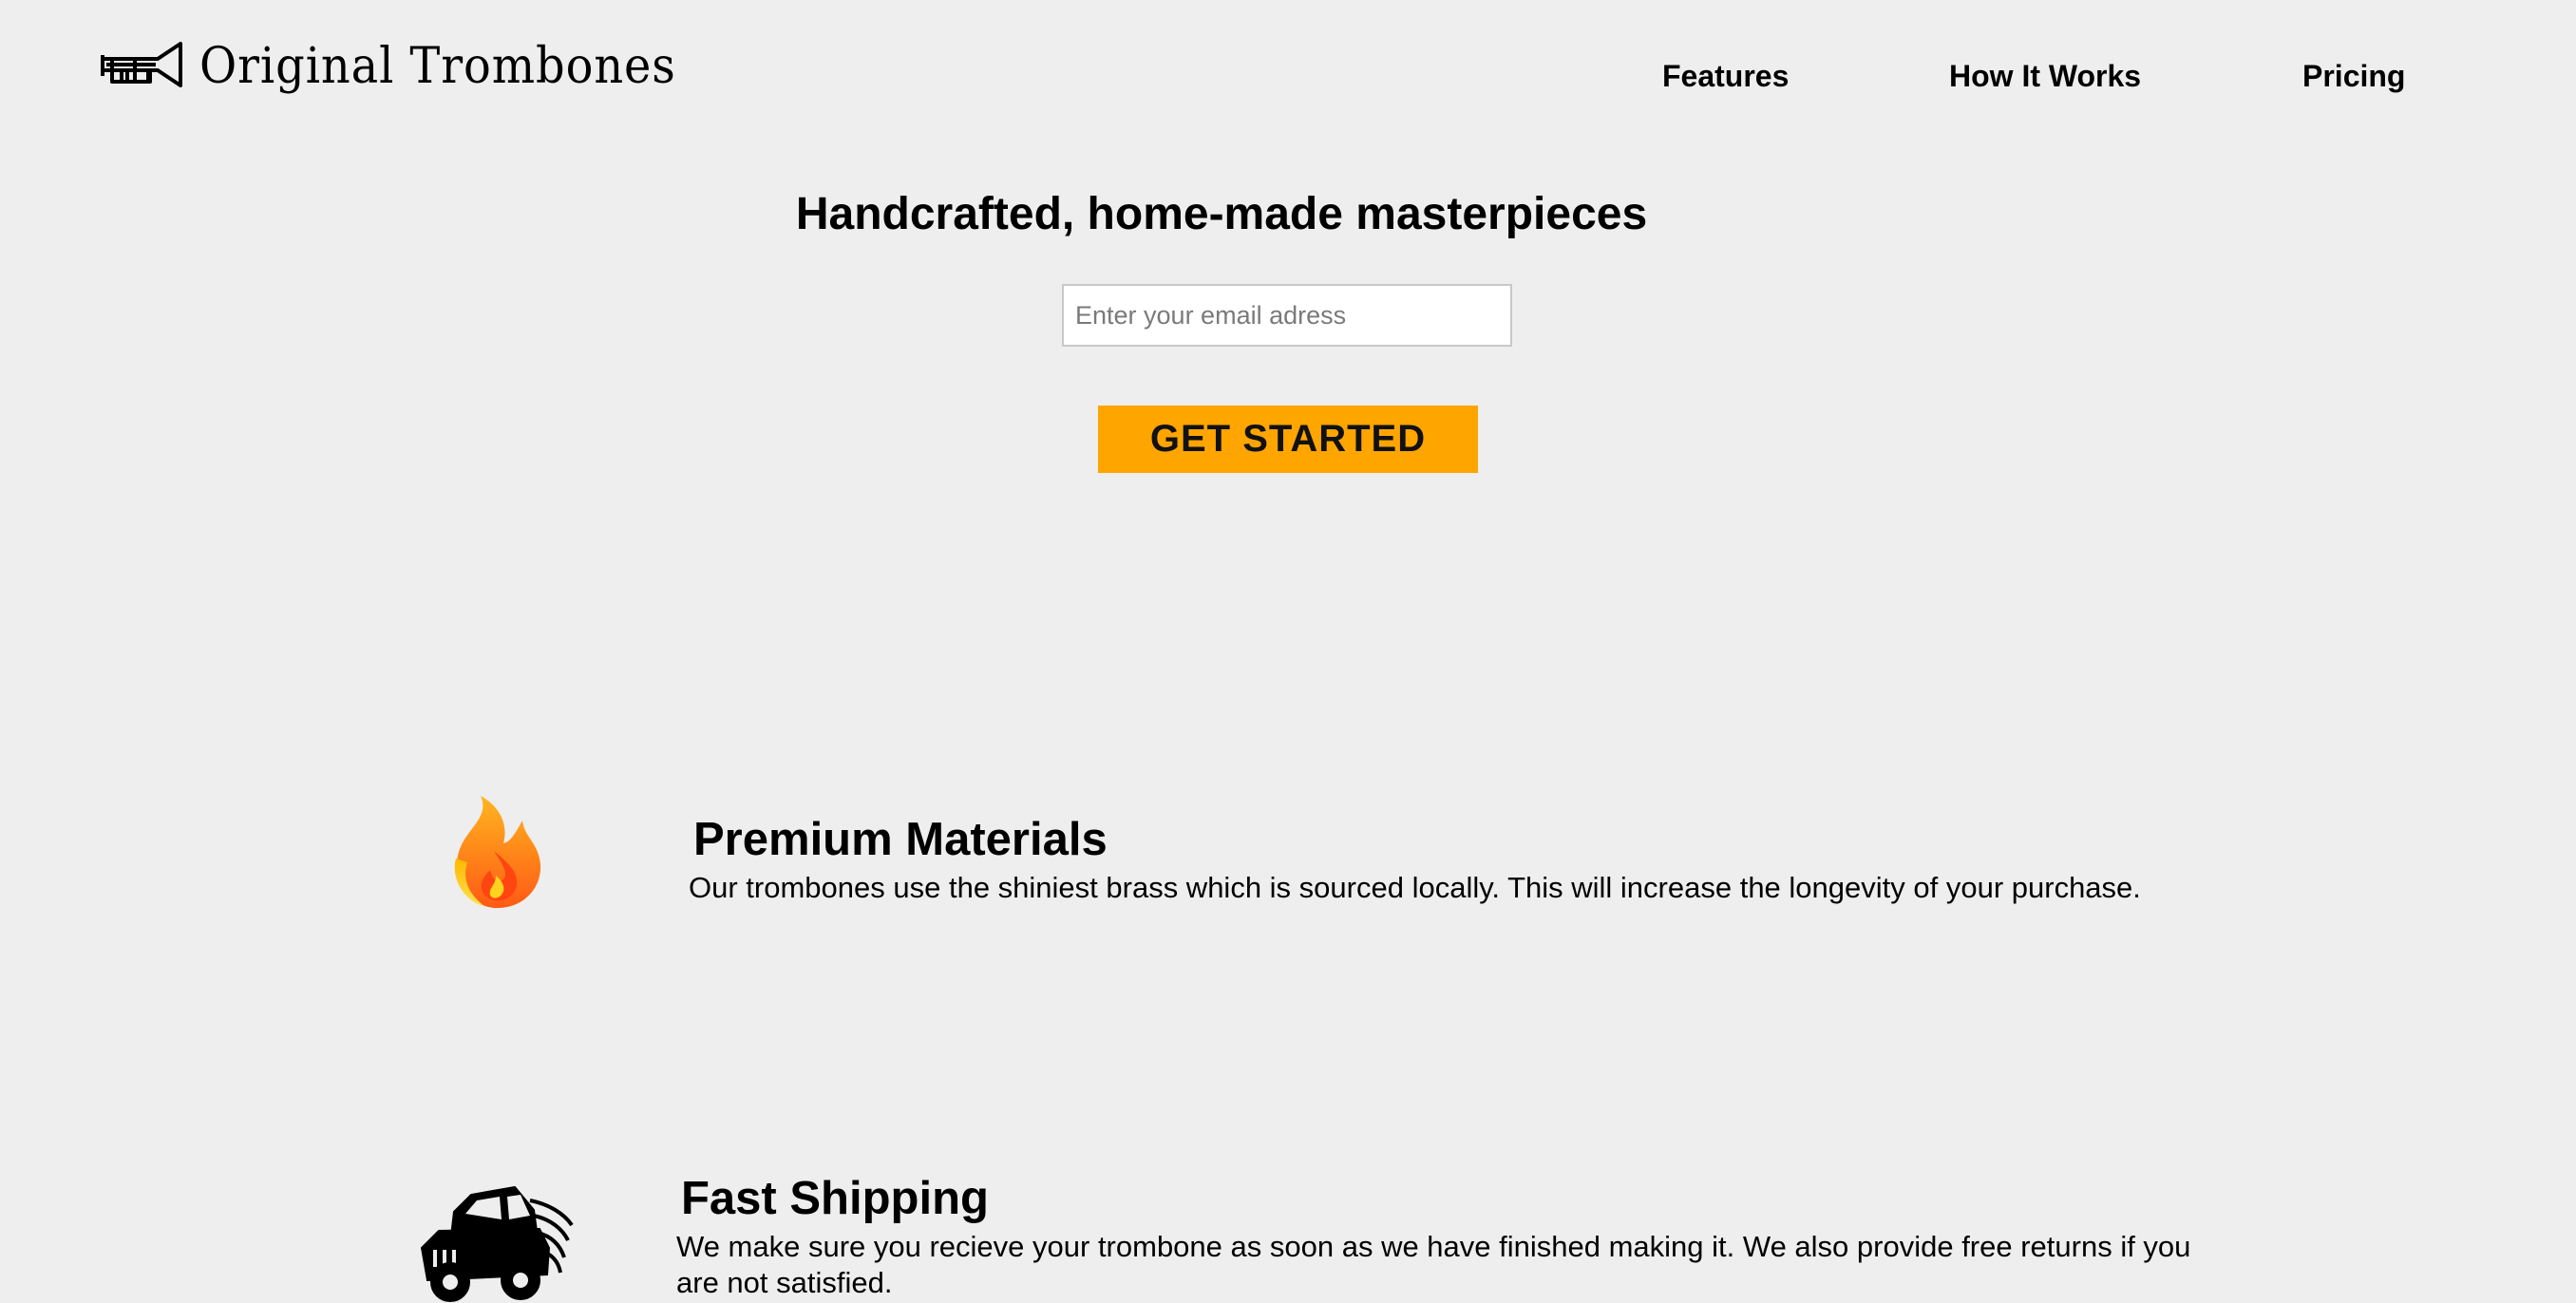 The height and width of the screenshot is (1303, 2576). What do you see at coordinates (1288, 439) in the screenshot?
I see `get-started-button: GET STARTED` at bounding box center [1288, 439].